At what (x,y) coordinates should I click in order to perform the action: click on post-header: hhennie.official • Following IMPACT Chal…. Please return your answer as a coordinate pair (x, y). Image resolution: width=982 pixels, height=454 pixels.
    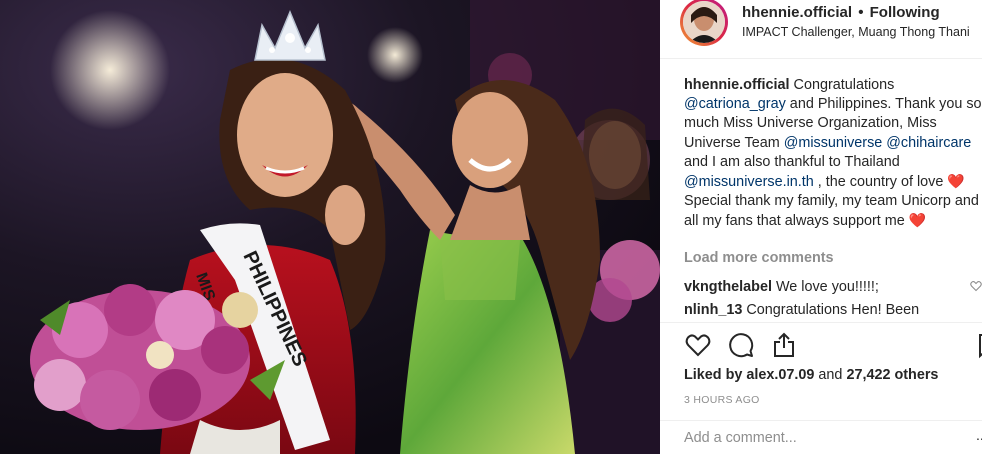
    Looking at the image, I should click on (821, 29).